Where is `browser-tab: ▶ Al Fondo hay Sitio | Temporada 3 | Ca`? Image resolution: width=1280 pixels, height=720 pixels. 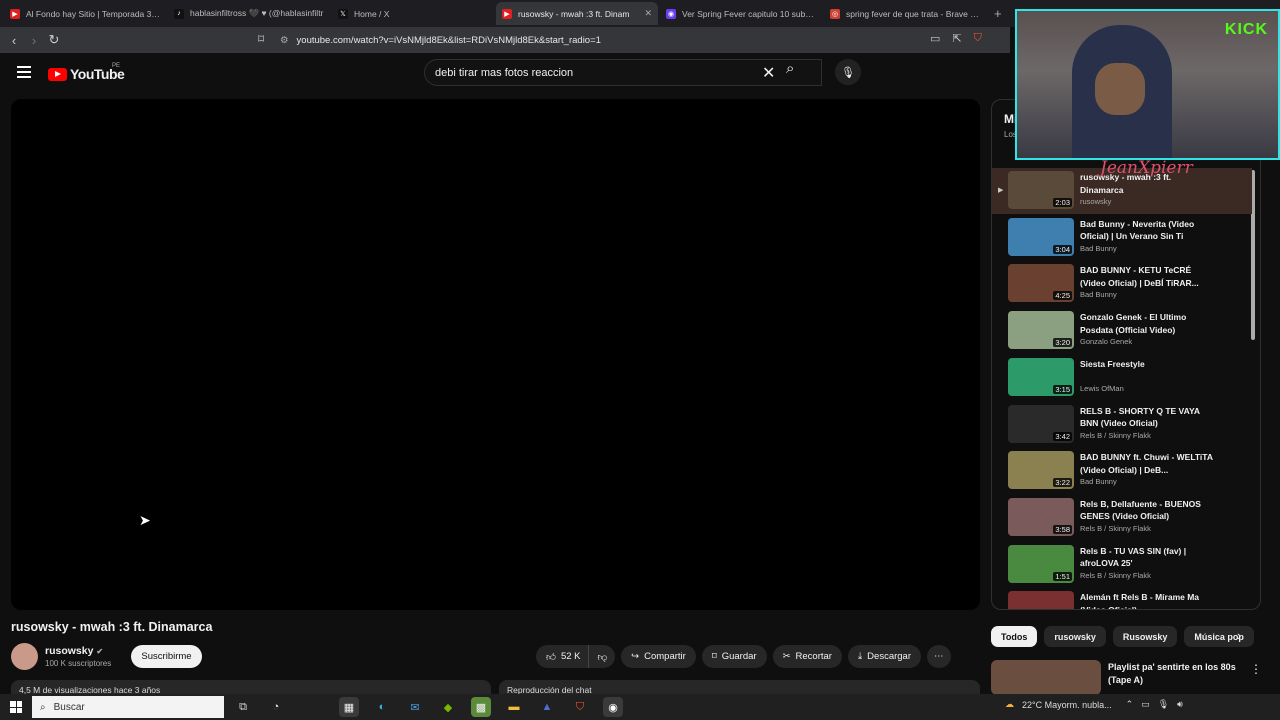
browser-tab: ▶ Al Fondo hay Sitio | Temporada 3 | Ca is located at coordinates (85, 13).